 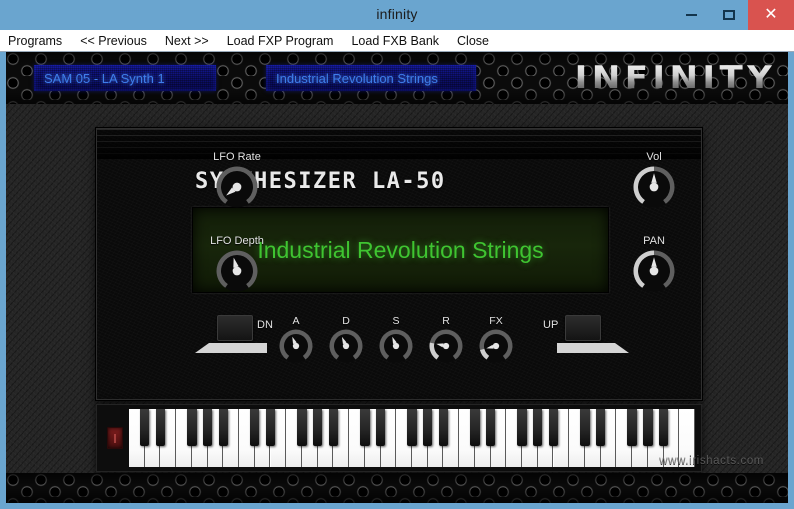 I want to click on bottom-banner-shading, so click(x=397, y=488).